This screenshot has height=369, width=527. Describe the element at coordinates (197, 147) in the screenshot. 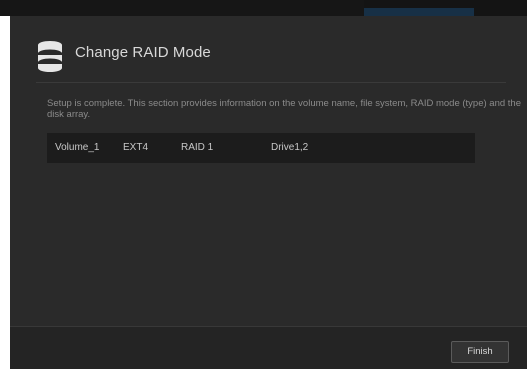

I see `raid-mode: RAID 1` at that location.